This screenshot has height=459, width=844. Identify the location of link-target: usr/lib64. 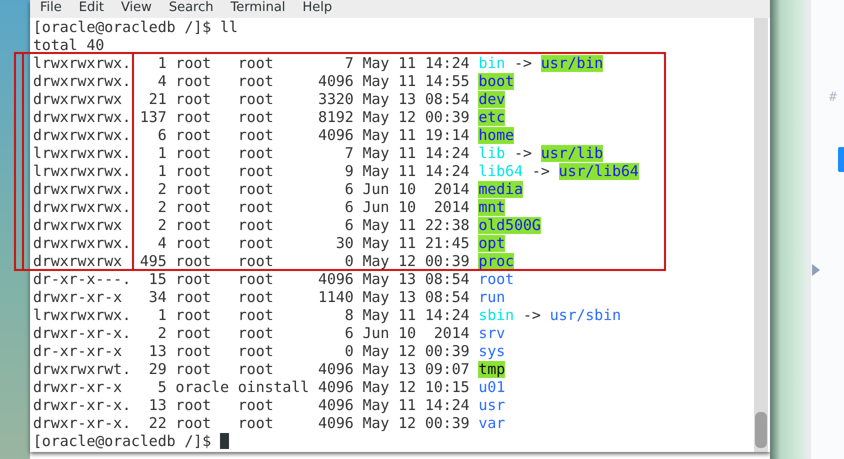
(598, 171).